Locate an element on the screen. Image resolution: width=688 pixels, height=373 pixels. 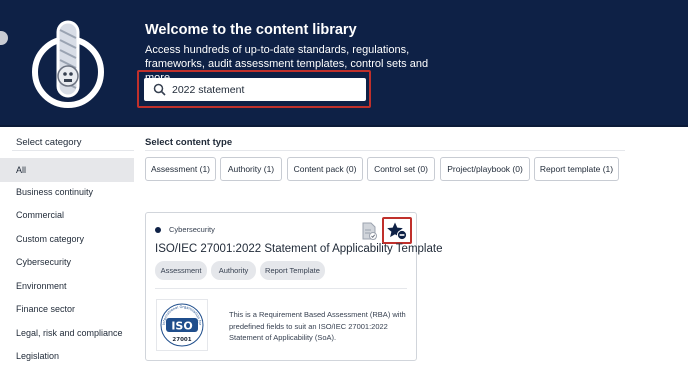
sidebar-item-legislation: Legislation is located at coordinates (67, 356).